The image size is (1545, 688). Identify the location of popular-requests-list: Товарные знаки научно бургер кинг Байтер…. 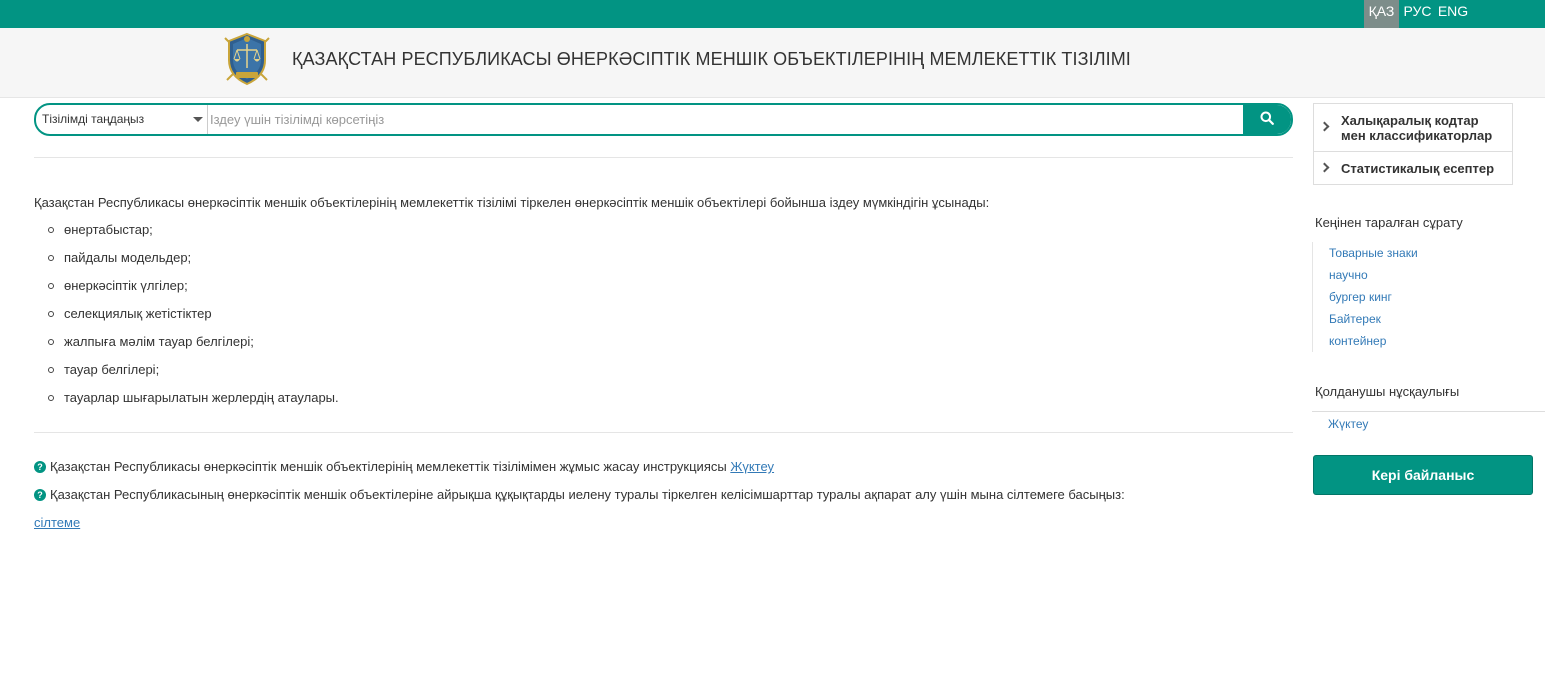
(1365, 297).